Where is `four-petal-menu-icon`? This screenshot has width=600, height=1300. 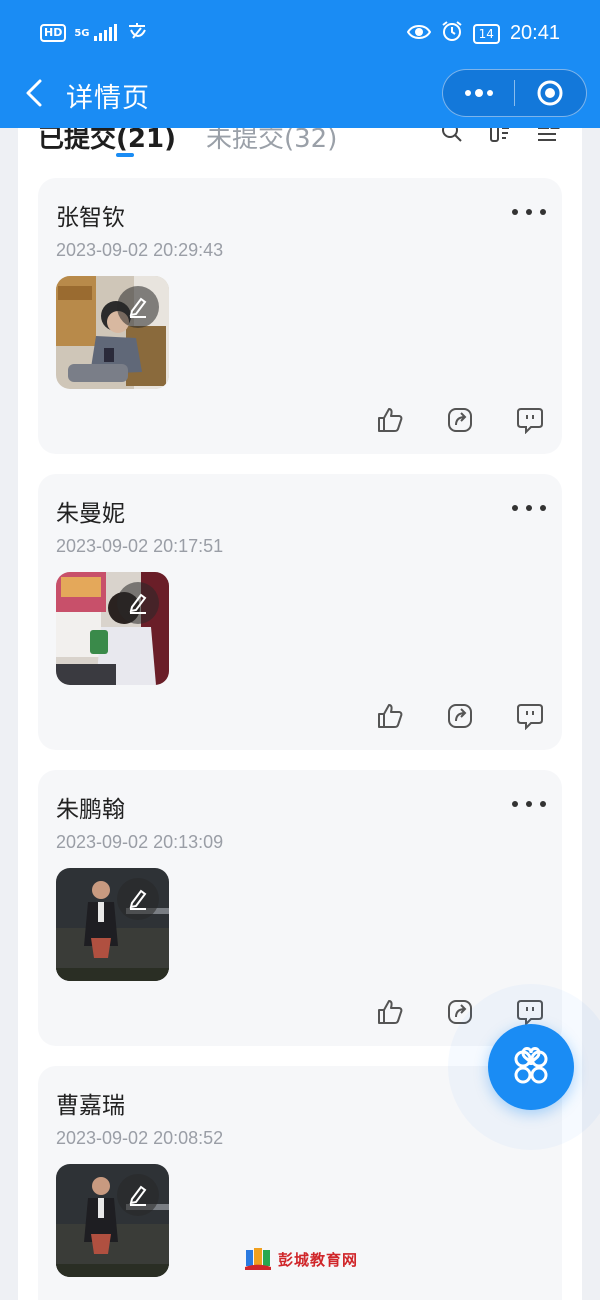 four-petal-menu-icon is located at coordinates (531, 1065).